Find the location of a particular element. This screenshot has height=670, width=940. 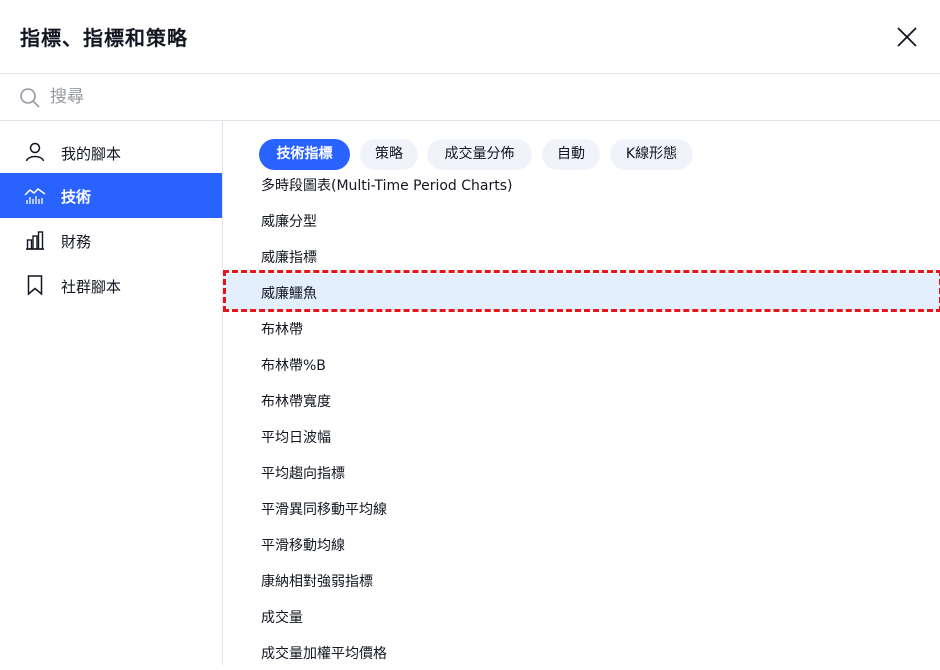

list-item-label: 平均趨向指標 is located at coordinates (303, 474).